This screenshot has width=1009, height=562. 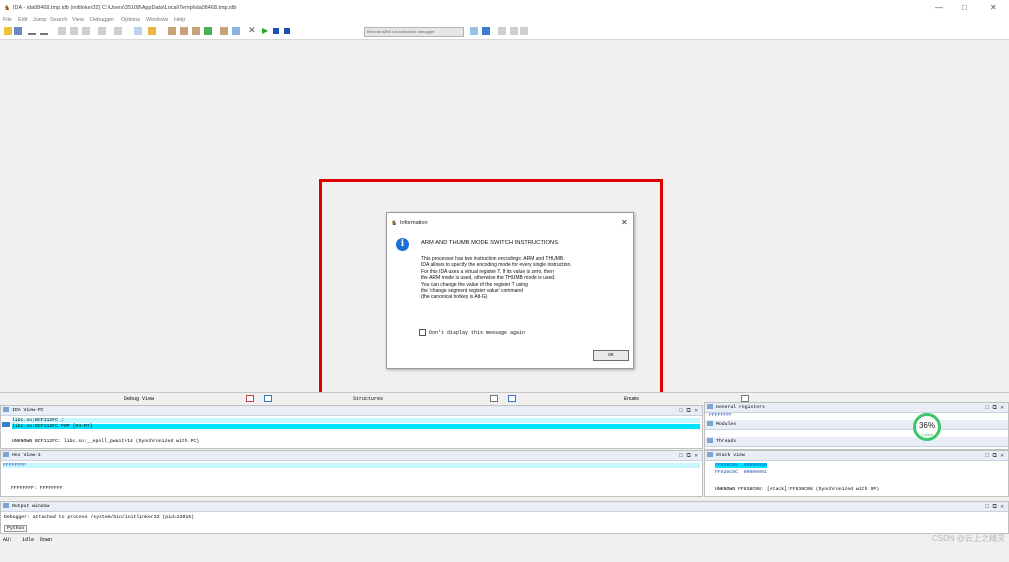 I want to click on find-icon, so click(x=102, y=31).